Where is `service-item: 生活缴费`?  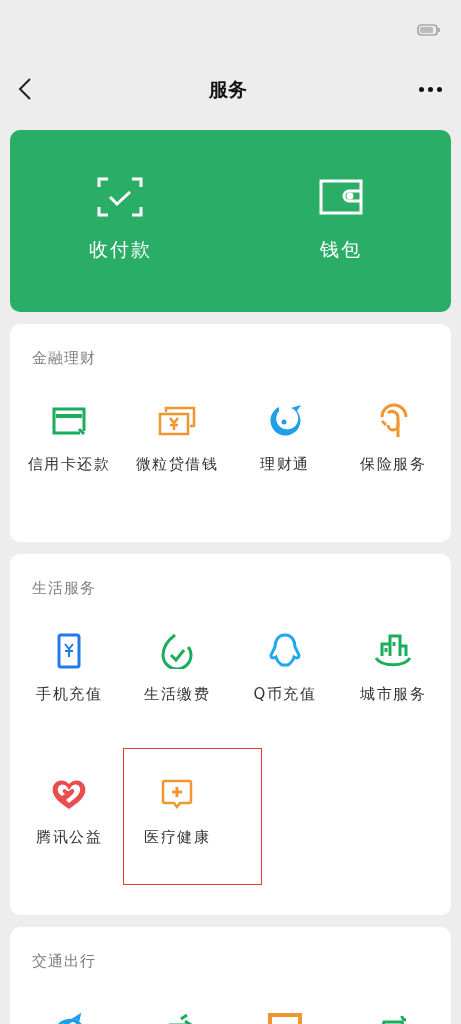 service-item: 生活缴费 is located at coordinates (177, 678).